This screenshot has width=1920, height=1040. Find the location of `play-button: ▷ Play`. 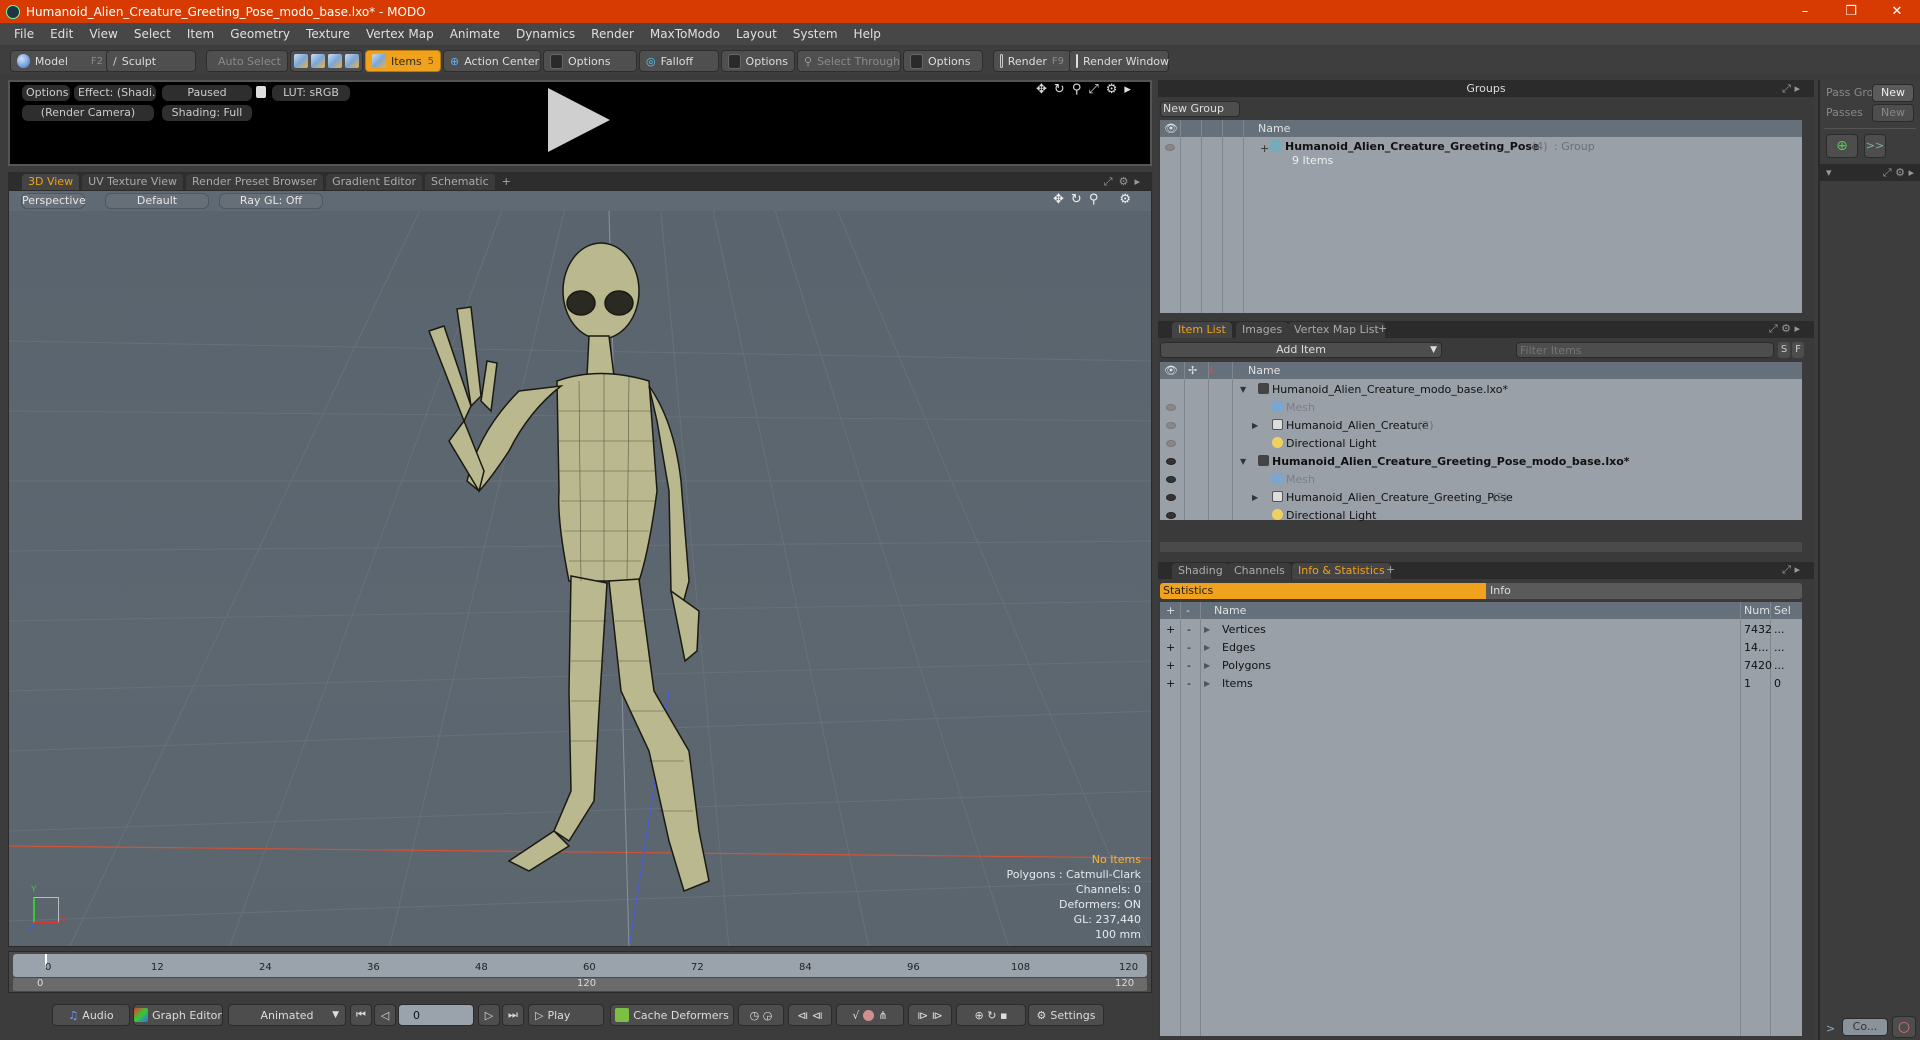

play-button: ▷ Play is located at coordinates (566, 1015).